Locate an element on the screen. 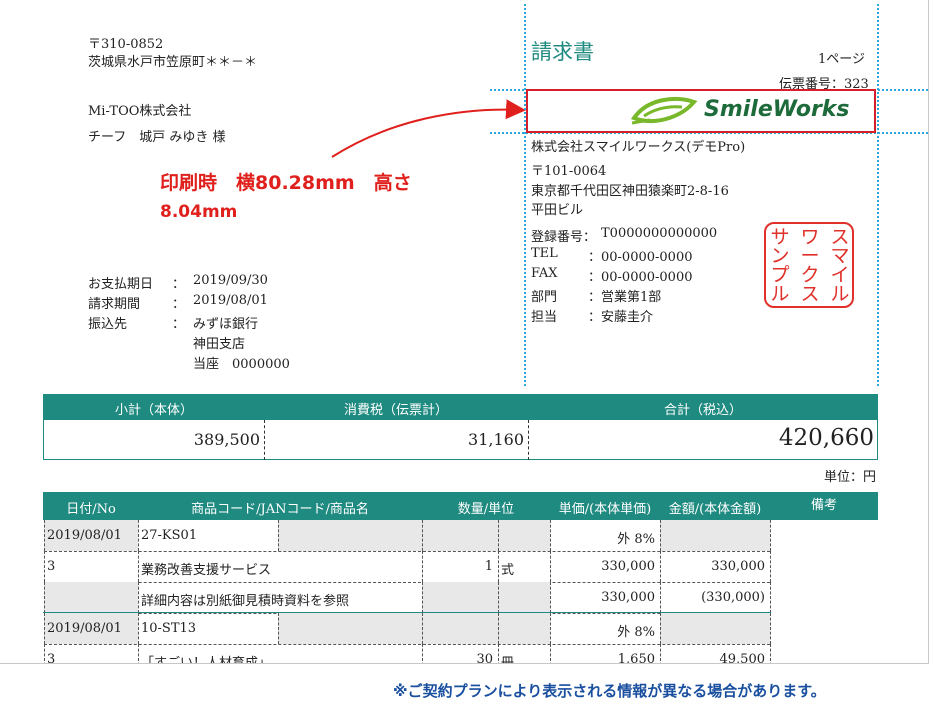 The width and height of the screenshot is (933, 707). department-value: ：営業第1部 is located at coordinates (625, 297).